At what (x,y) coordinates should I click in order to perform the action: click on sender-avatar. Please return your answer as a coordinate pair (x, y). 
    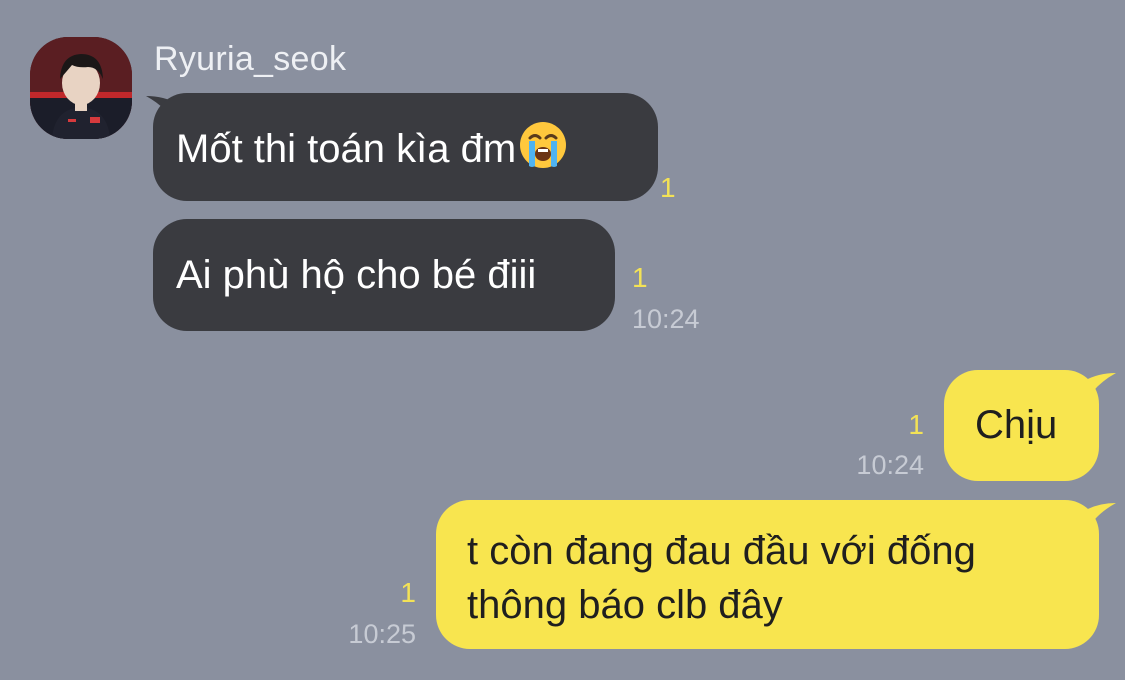
    Looking at the image, I should click on (81, 88).